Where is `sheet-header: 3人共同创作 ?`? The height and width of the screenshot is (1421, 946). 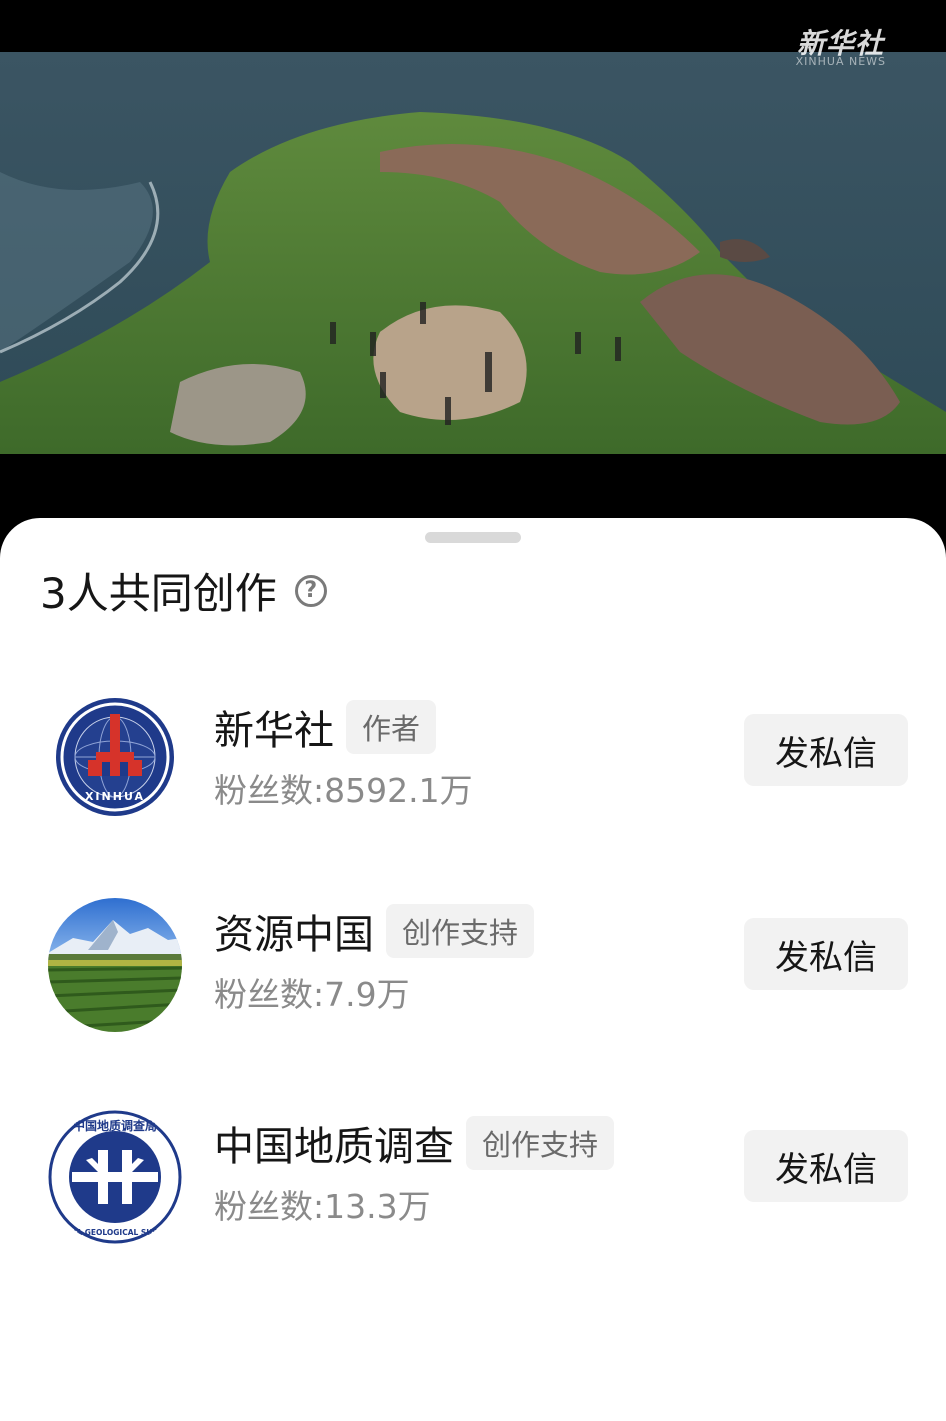 sheet-header: 3人共同创作 ? is located at coordinates (183, 590).